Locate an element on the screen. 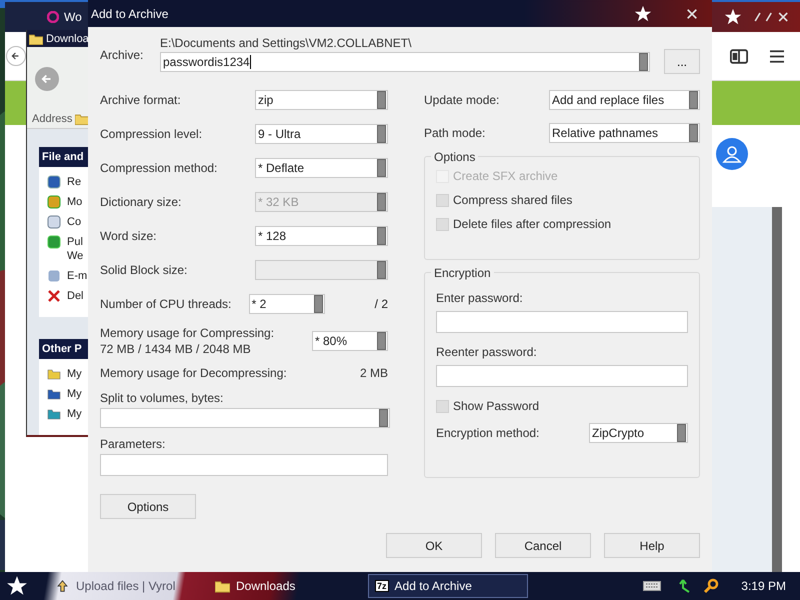 This screenshot has height=600, width=800. clock: 3:19 PM is located at coordinates (763, 586).